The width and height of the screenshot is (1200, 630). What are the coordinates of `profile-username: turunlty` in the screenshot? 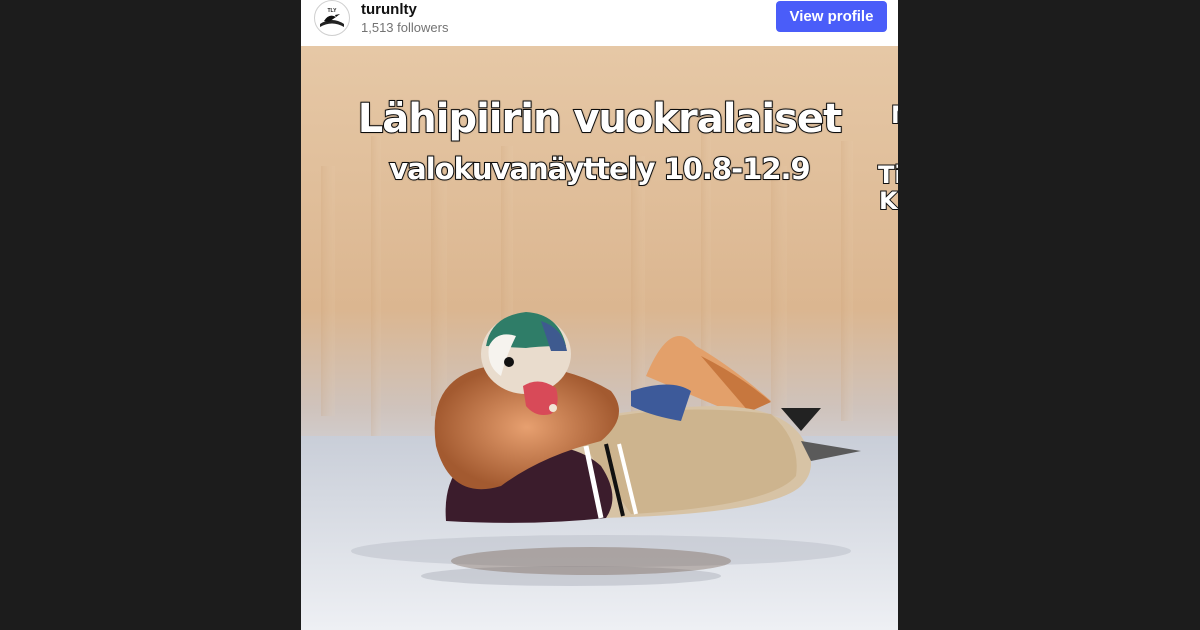 It's located at (389, 9).